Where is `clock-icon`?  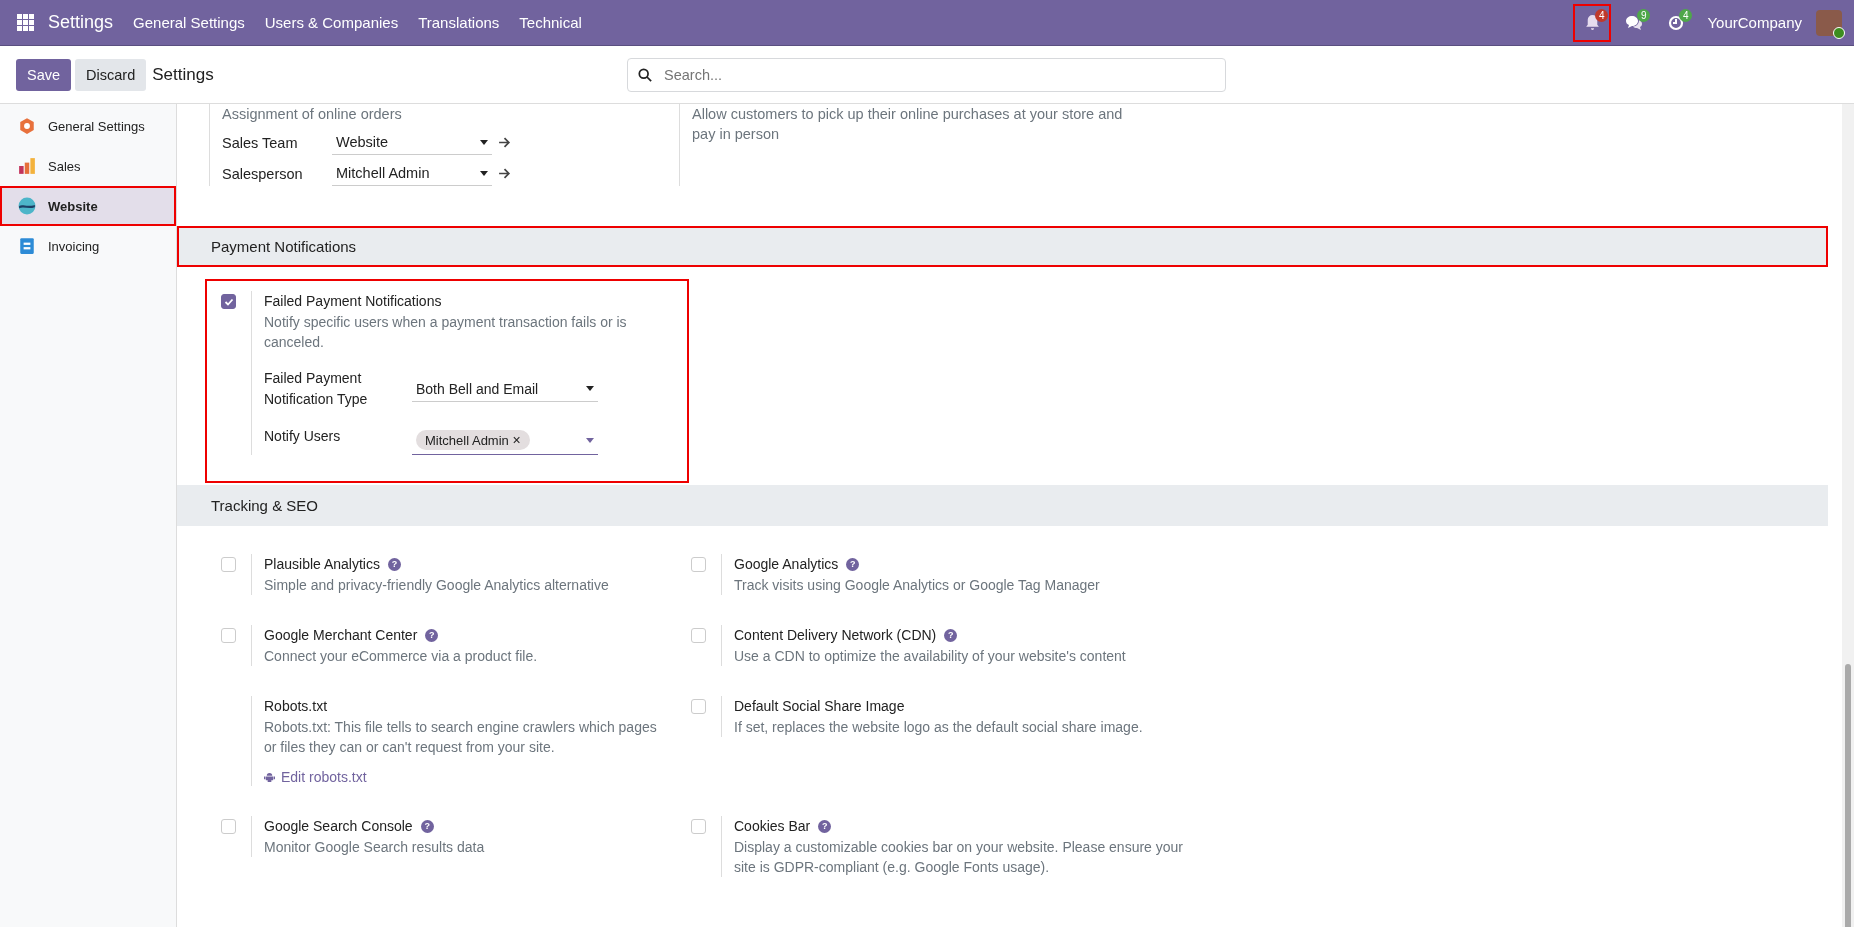 clock-icon is located at coordinates (1676, 22).